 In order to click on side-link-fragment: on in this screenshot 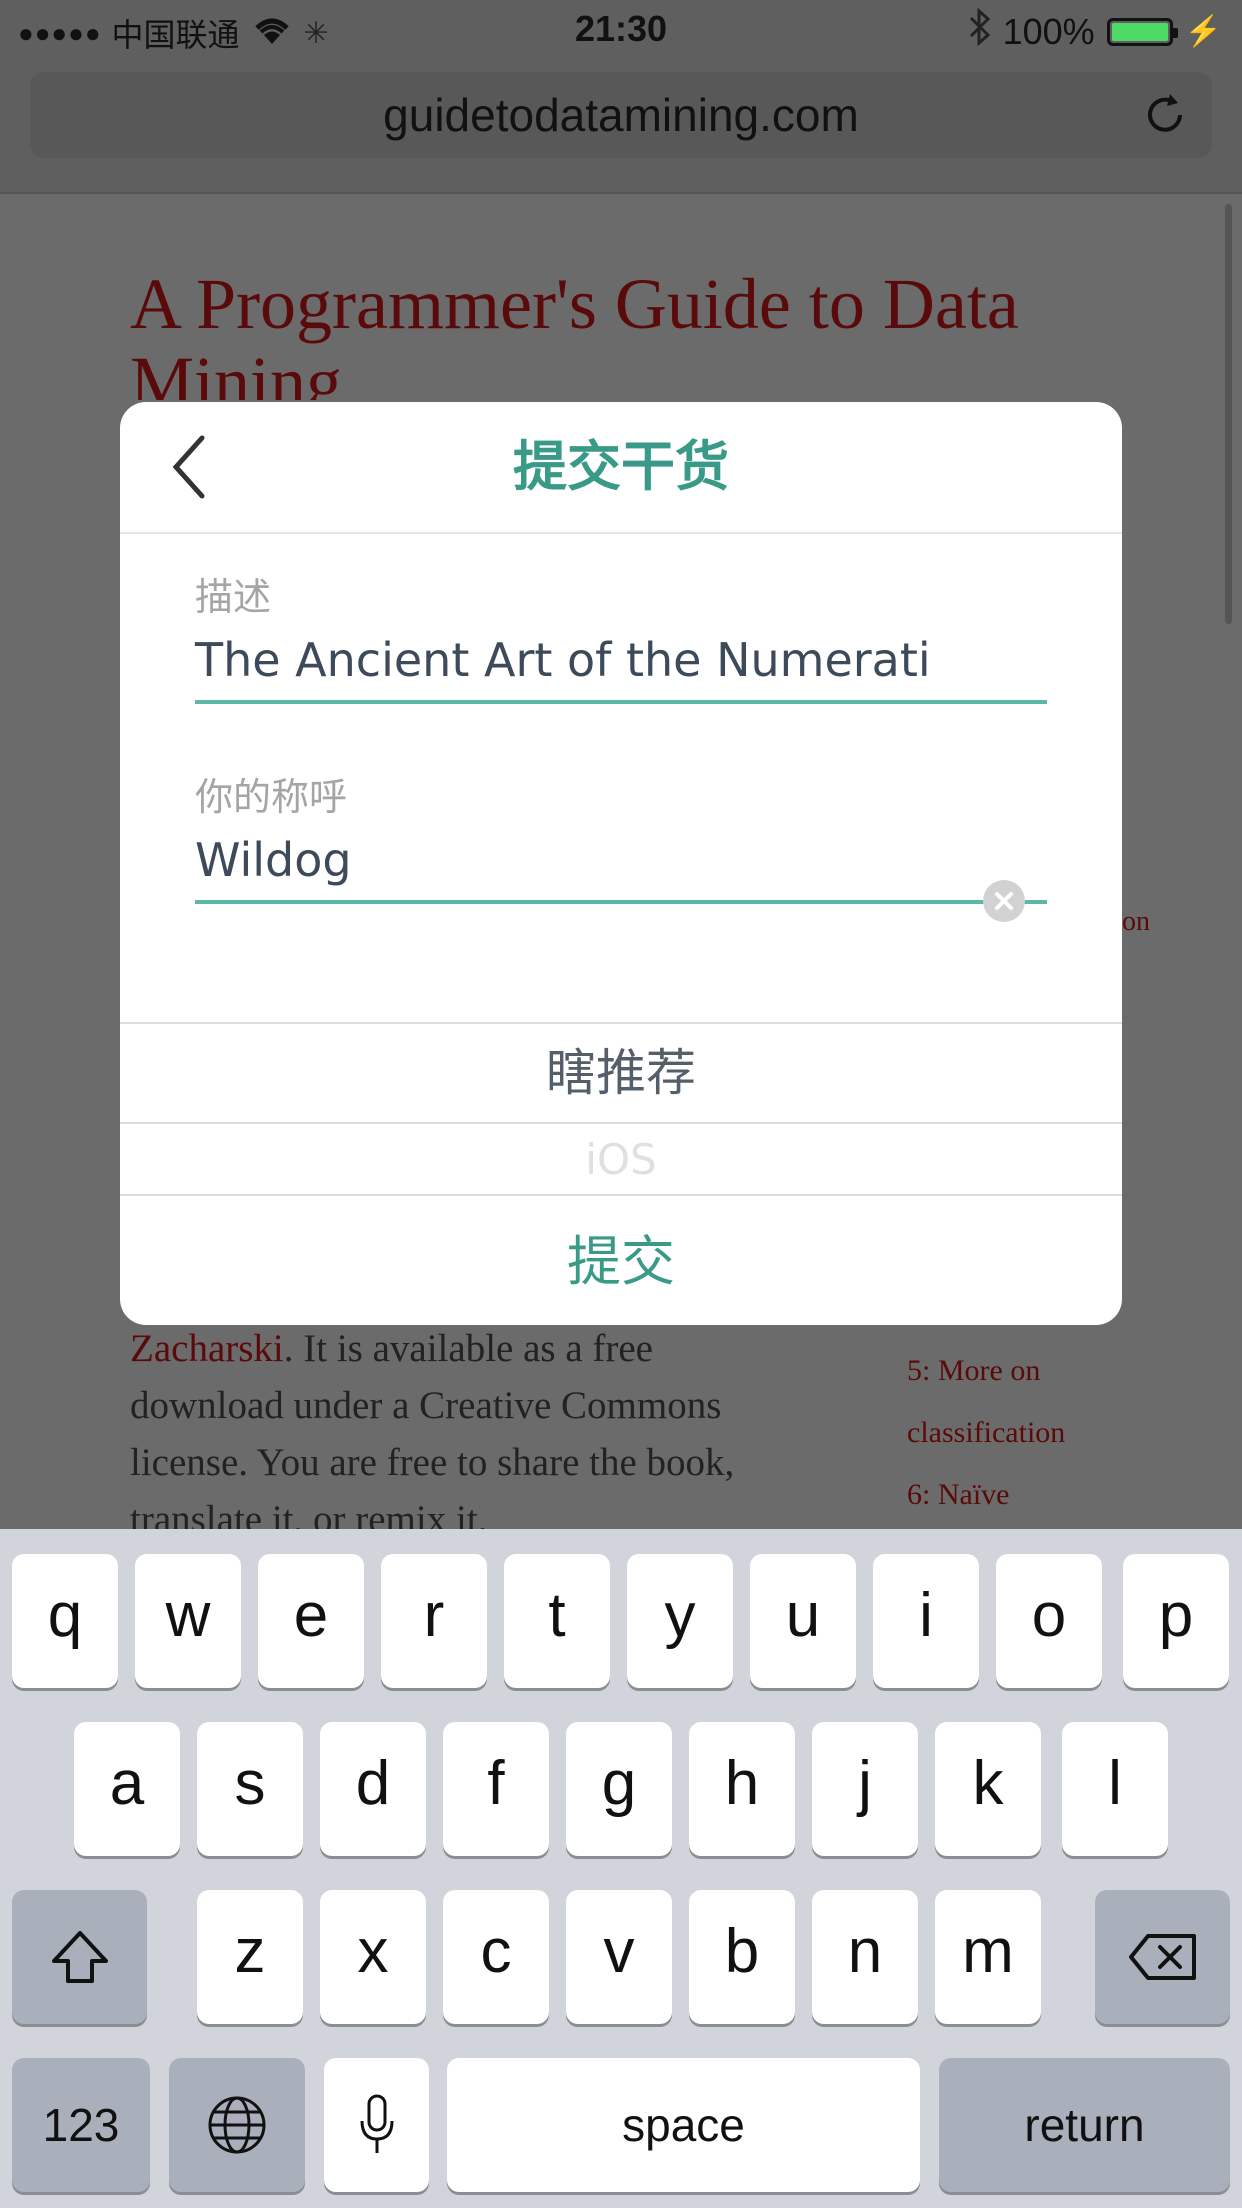, I will do `click(1136, 921)`.